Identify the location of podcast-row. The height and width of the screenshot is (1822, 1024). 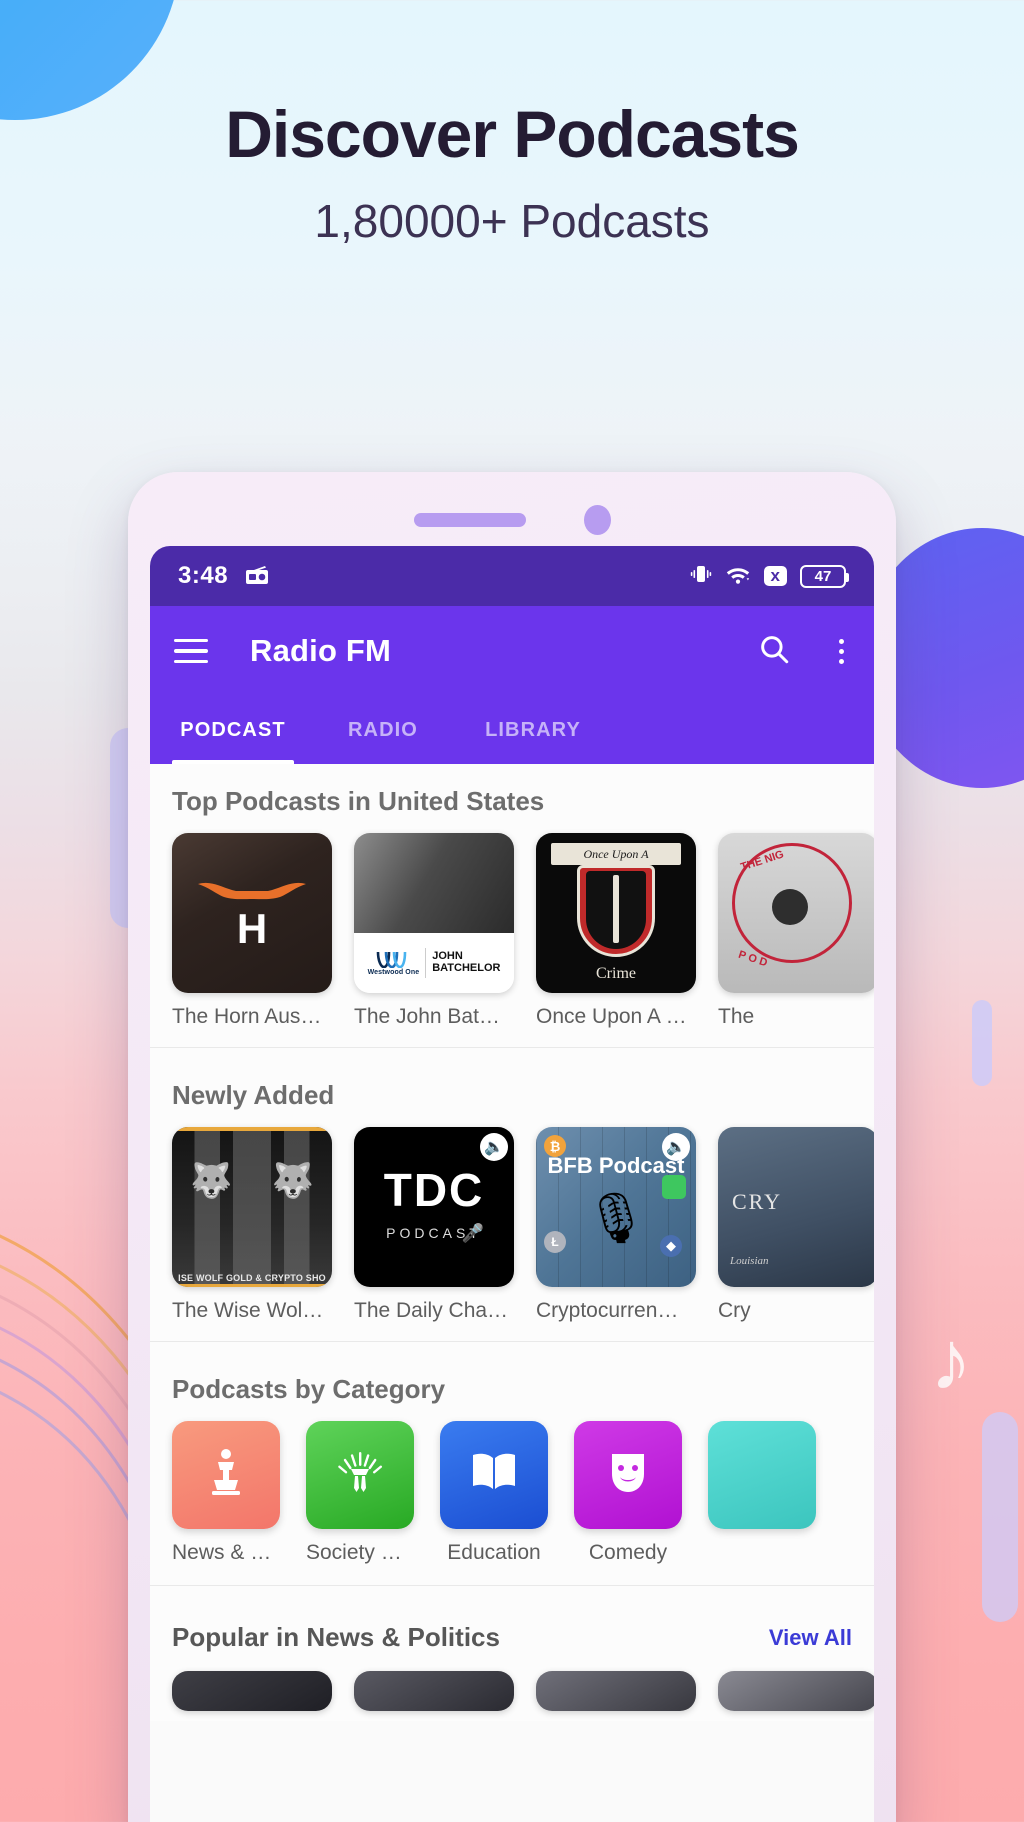
(512, 1688).